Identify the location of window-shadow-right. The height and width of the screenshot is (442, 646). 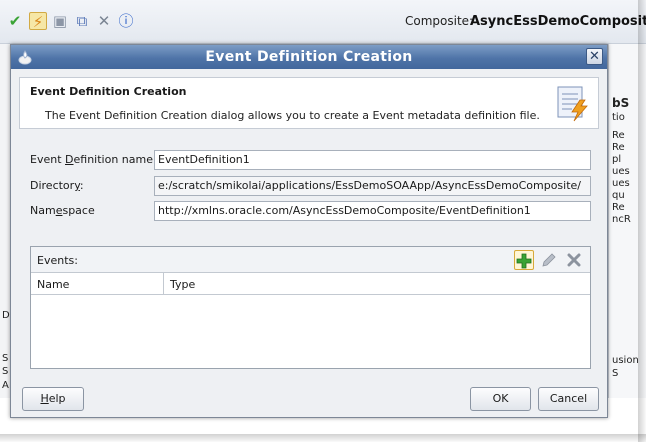
(642, 221).